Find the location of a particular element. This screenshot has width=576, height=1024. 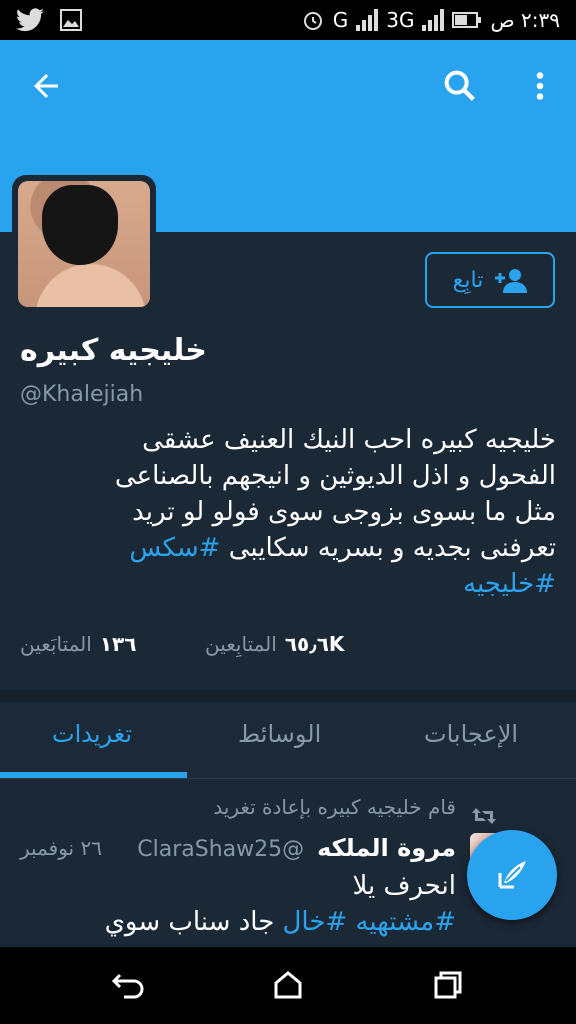

nav-home-icon is located at coordinates (288, 985).